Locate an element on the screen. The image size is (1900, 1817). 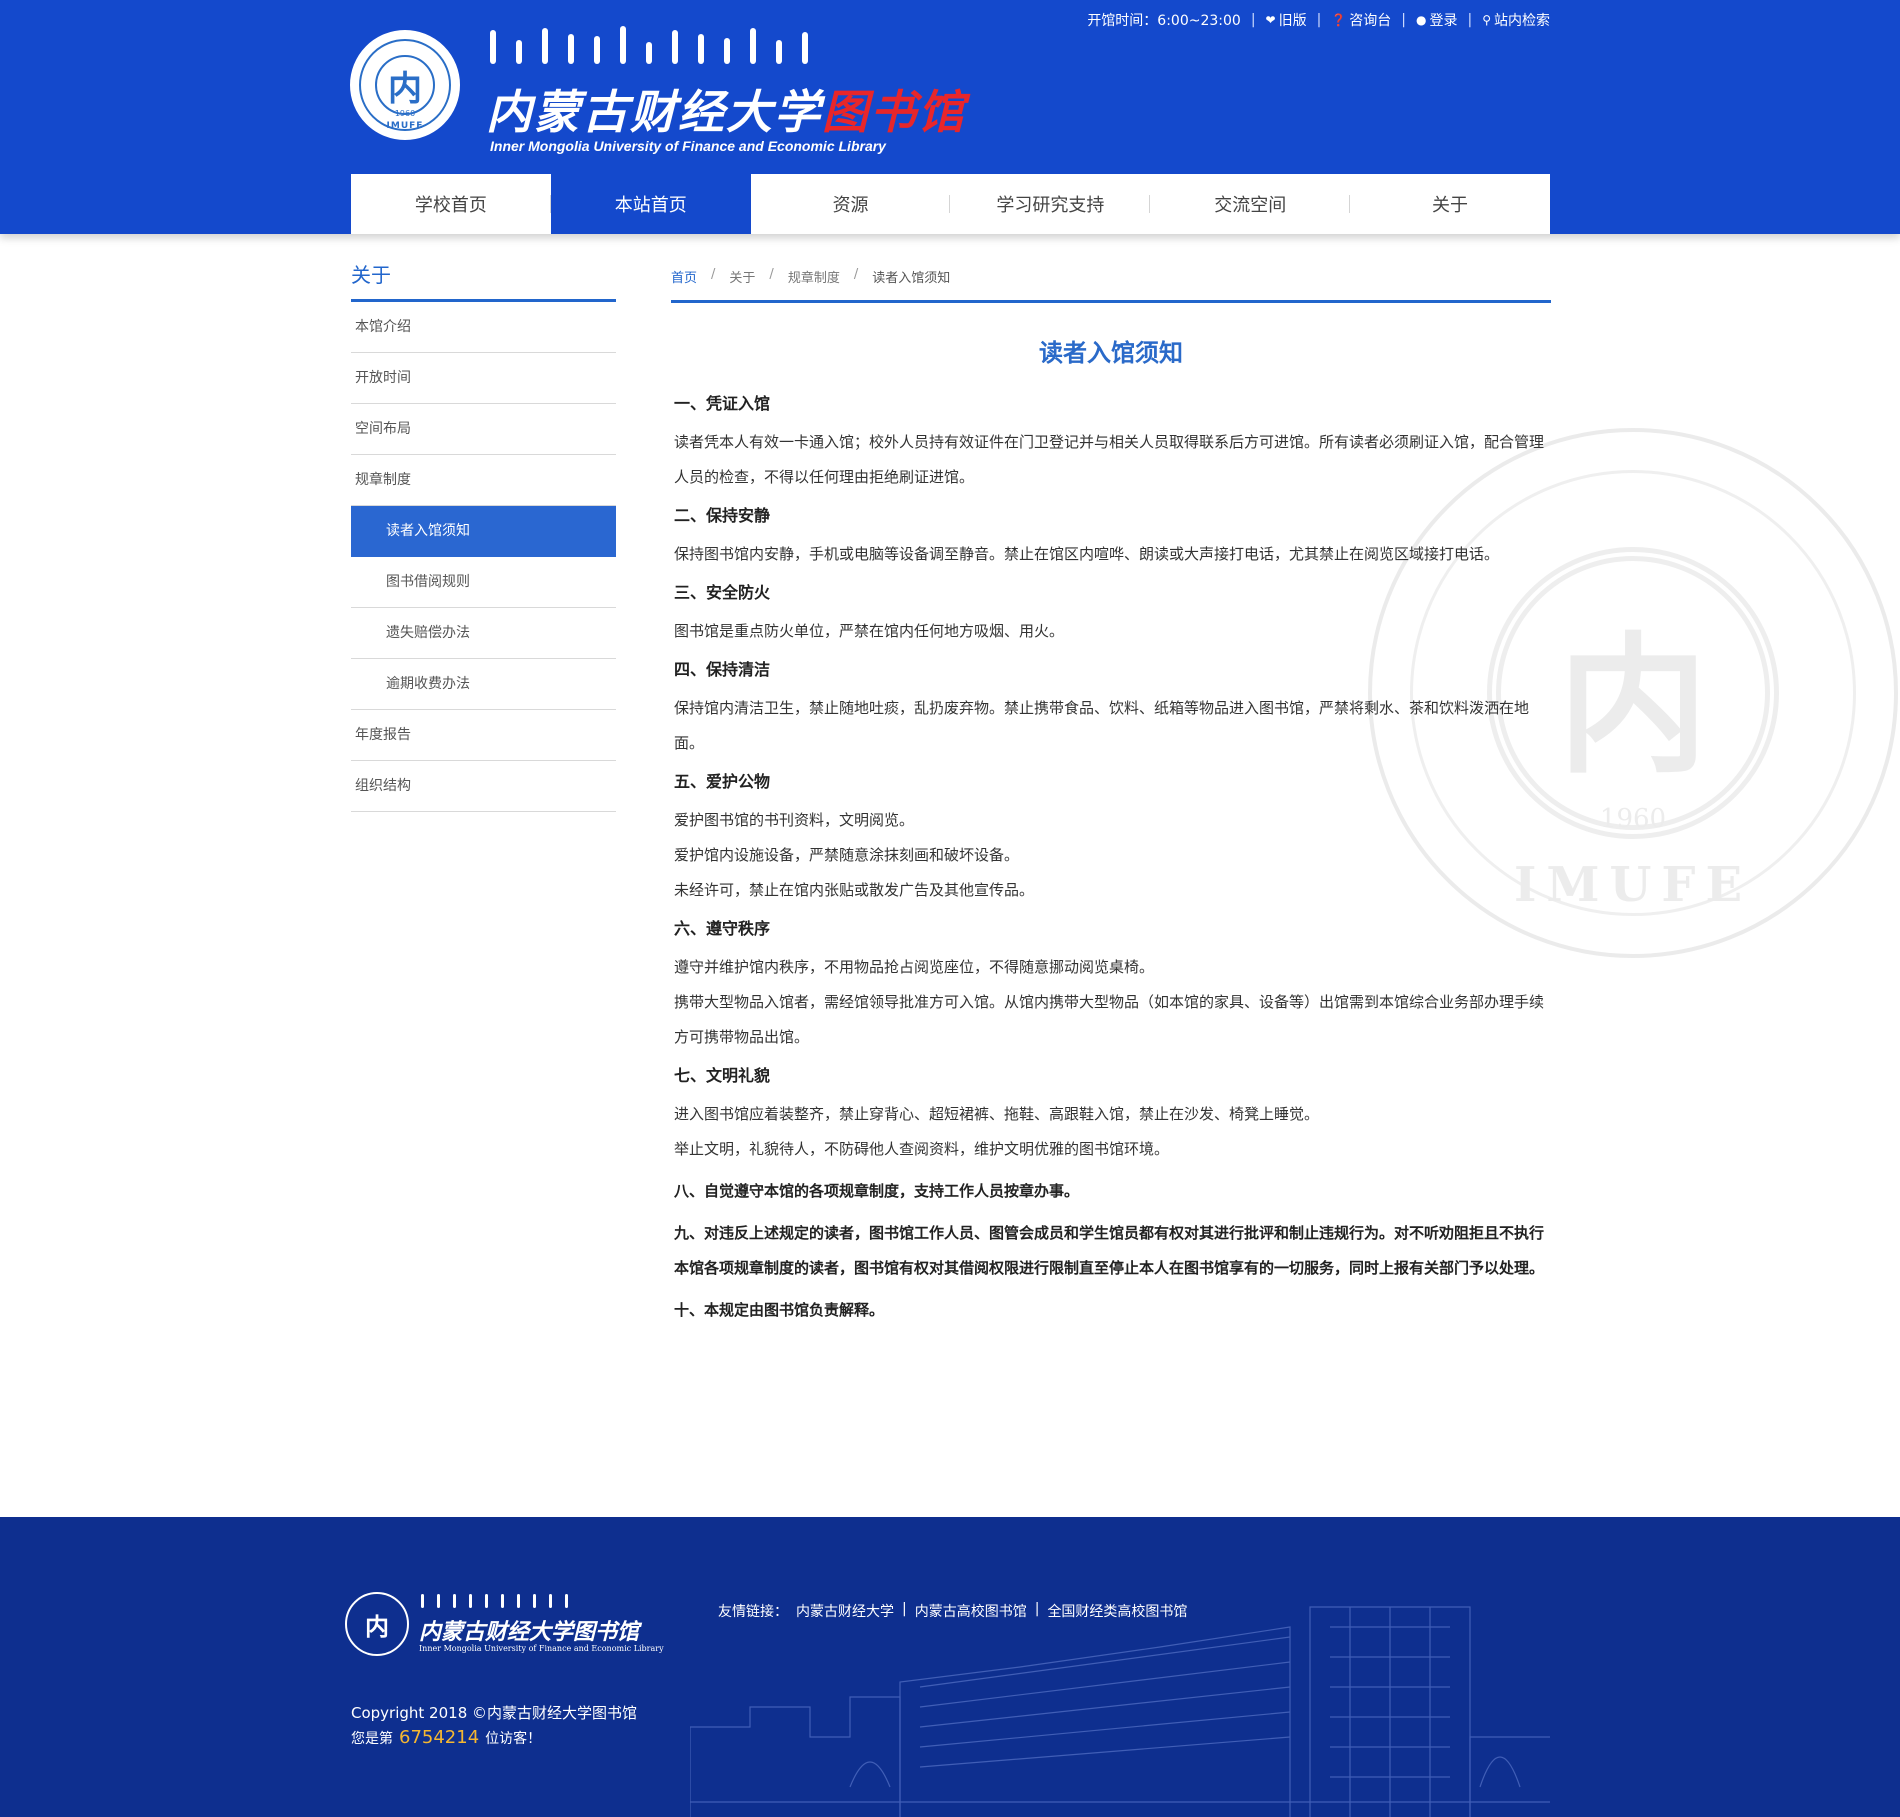
sidebar-item-opening-hours: 开放时间 is located at coordinates (483, 378).